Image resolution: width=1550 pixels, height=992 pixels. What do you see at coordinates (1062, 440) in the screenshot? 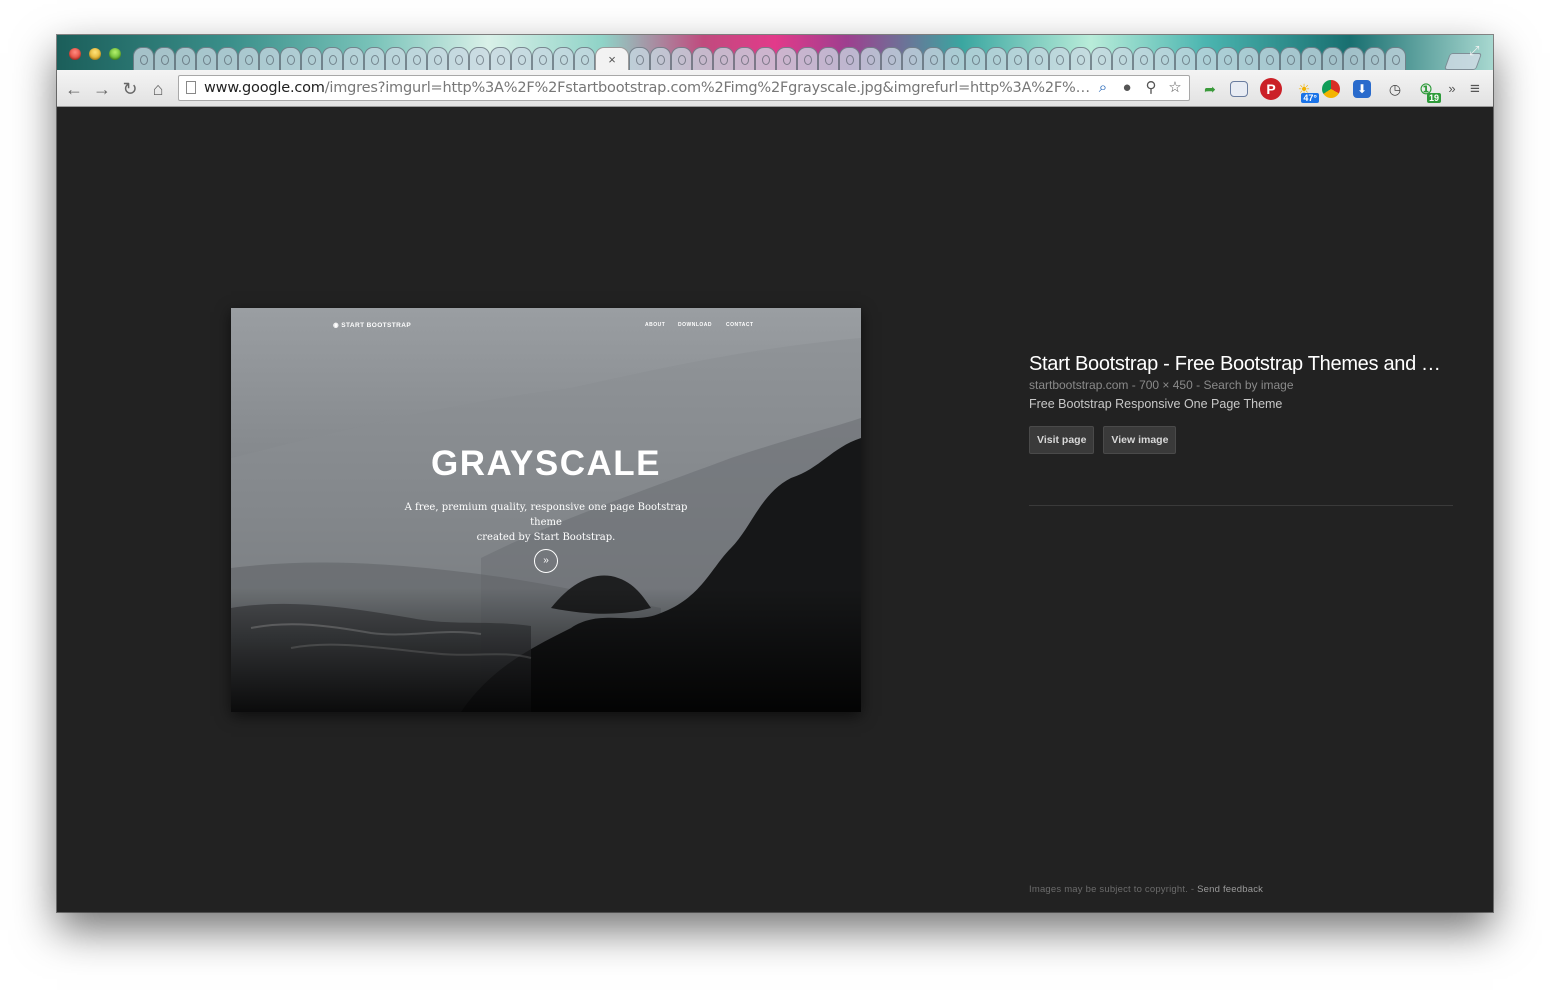
I see `visit-page-button: Visit page` at bounding box center [1062, 440].